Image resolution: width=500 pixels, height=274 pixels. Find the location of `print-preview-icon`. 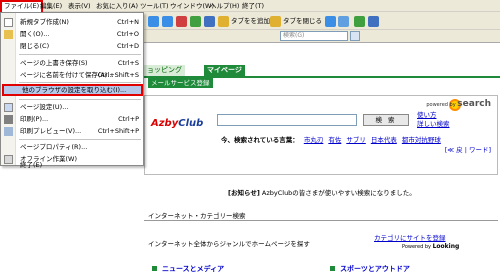

print-preview-icon is located at coordinates (8, 131).